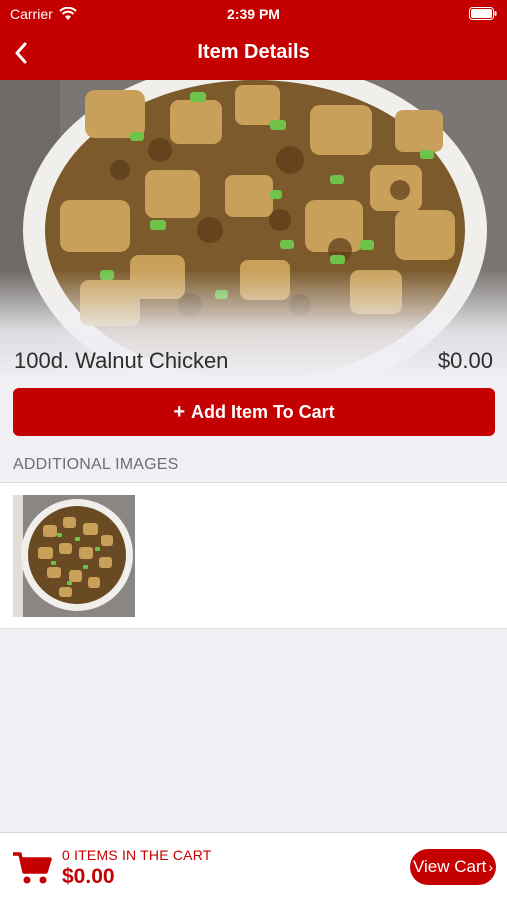  What do you see at coordinates (491, 867) in the screenshot?
I see `chevron-right-icon: ›` at bounding box center [491, 867].